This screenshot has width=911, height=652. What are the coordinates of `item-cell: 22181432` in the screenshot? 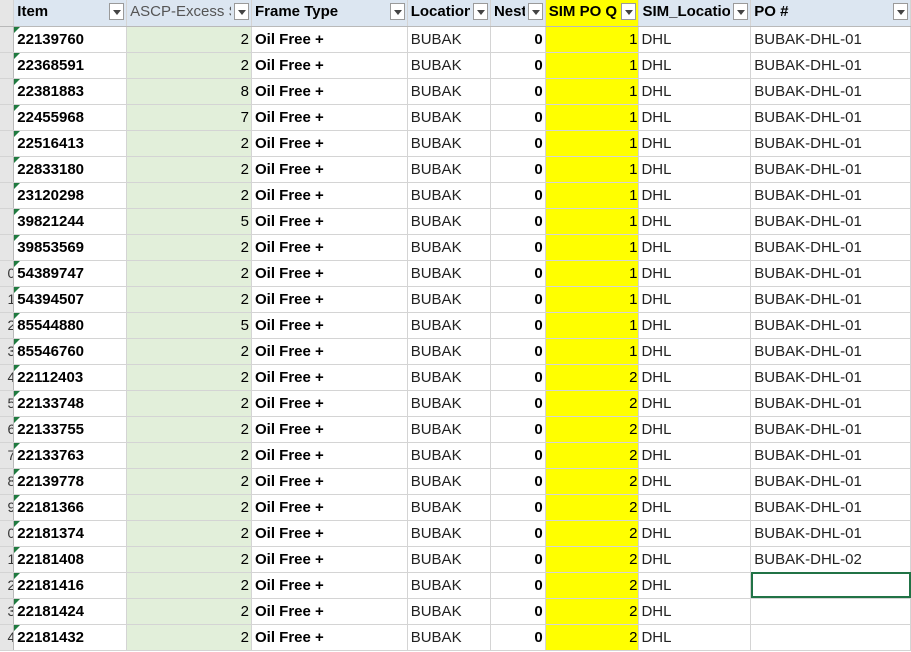 It's located at (70, 637).